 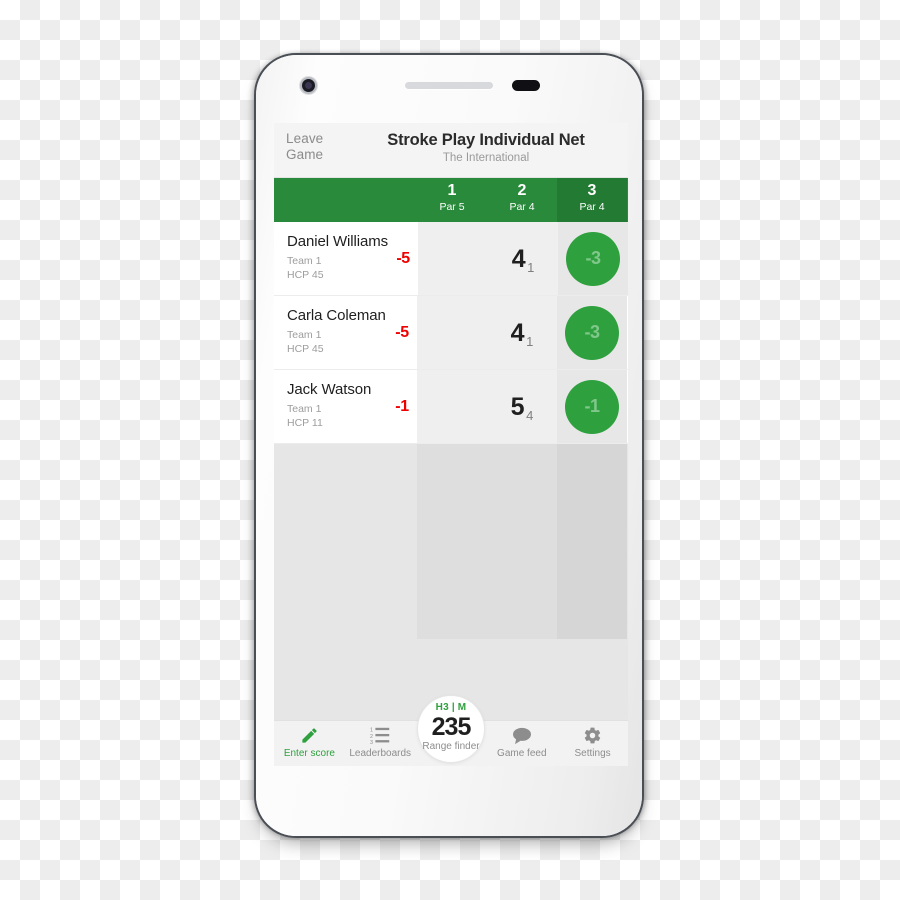 I want to click on hole-header-row: 1 Par 5 2 Par 4 3 Par 4, so click(x=451, y=200).